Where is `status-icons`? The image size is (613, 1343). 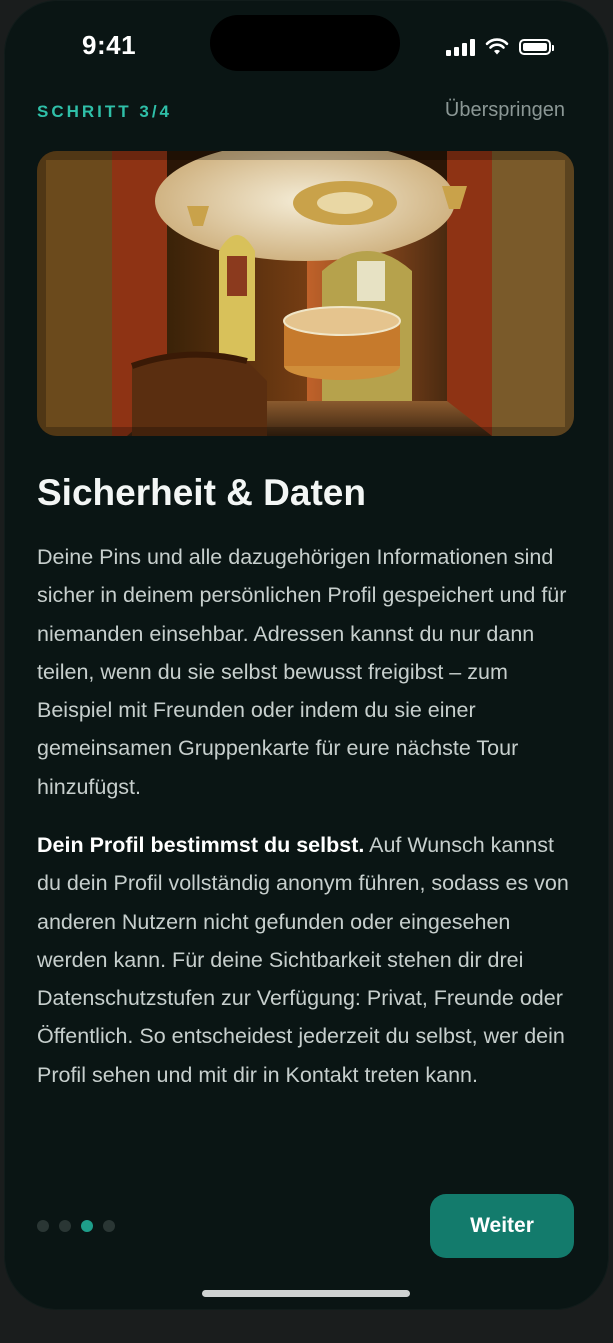
status-icons is located at coordinates (500, 47).